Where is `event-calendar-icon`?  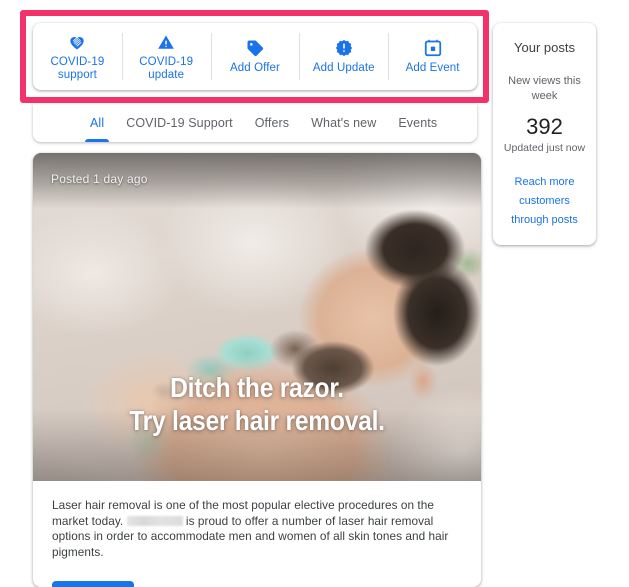
event-calendar-icon is located at coordinates (433, 48).